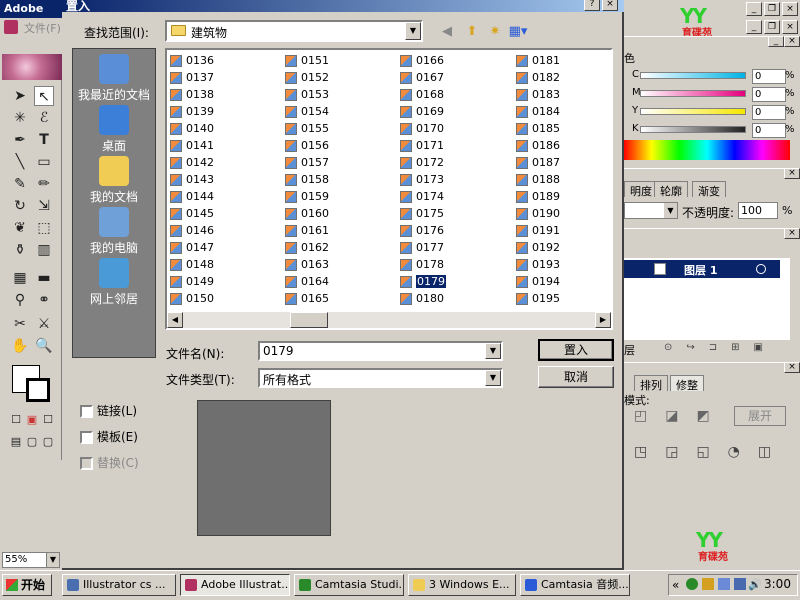  Describe the element at coordinates (306, 146) in the screenshot. I see `file-item: 0156` at that location.